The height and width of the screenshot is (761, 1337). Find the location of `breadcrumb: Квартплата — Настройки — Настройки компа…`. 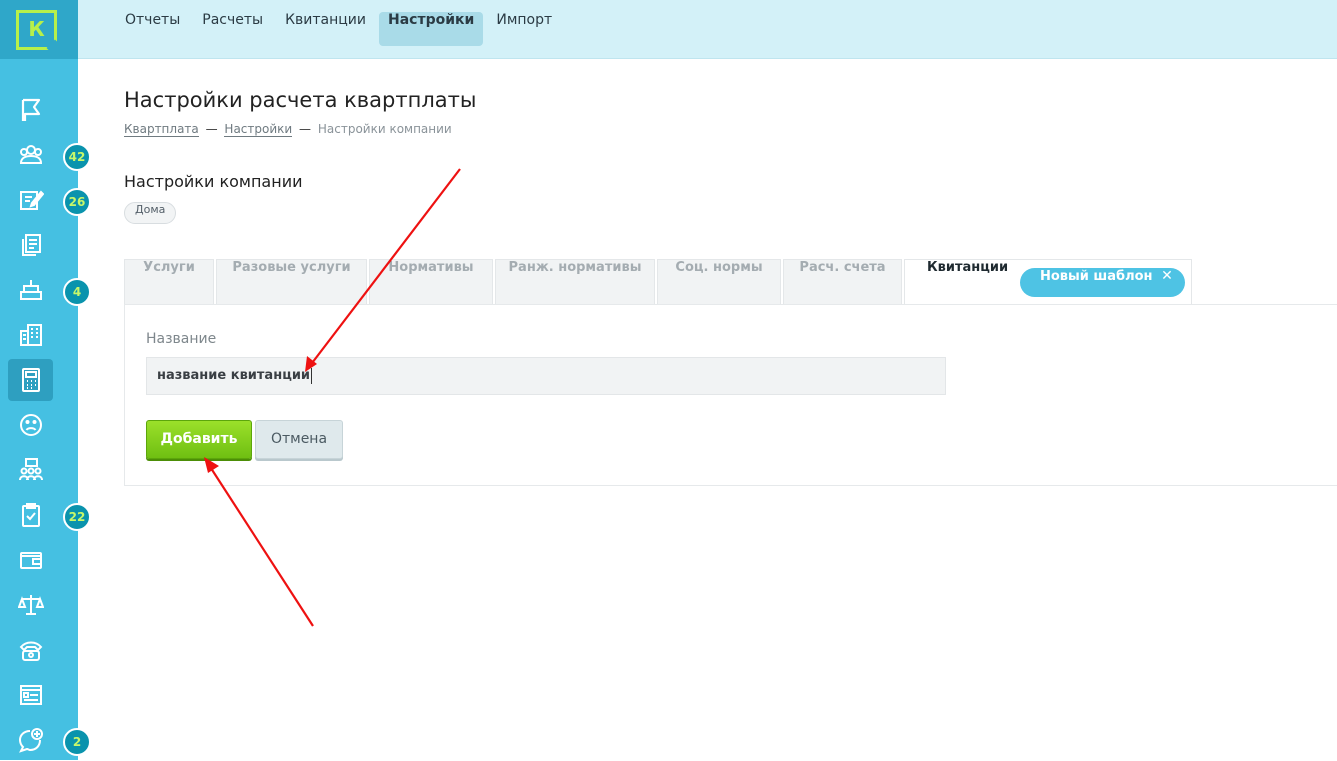

breadcrumb: Квартплата — Настройки — Настройки компа… is located at coordinates (288, 129).